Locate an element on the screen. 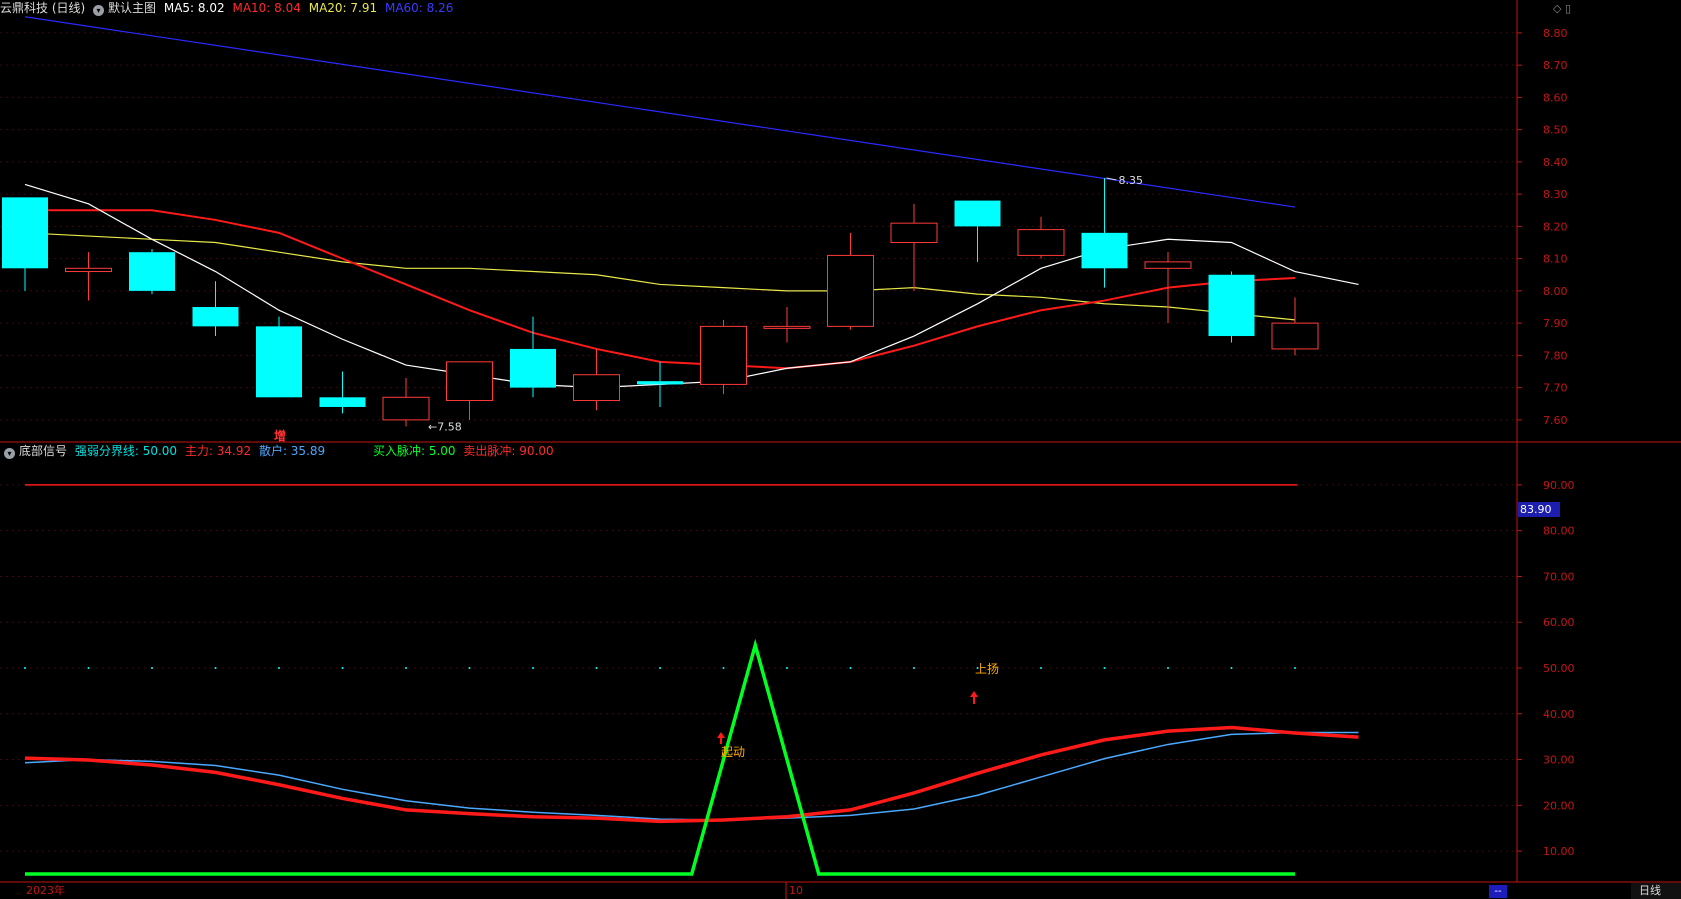  price-tick-label: 8.60 is located at coordinates (1555, 97).